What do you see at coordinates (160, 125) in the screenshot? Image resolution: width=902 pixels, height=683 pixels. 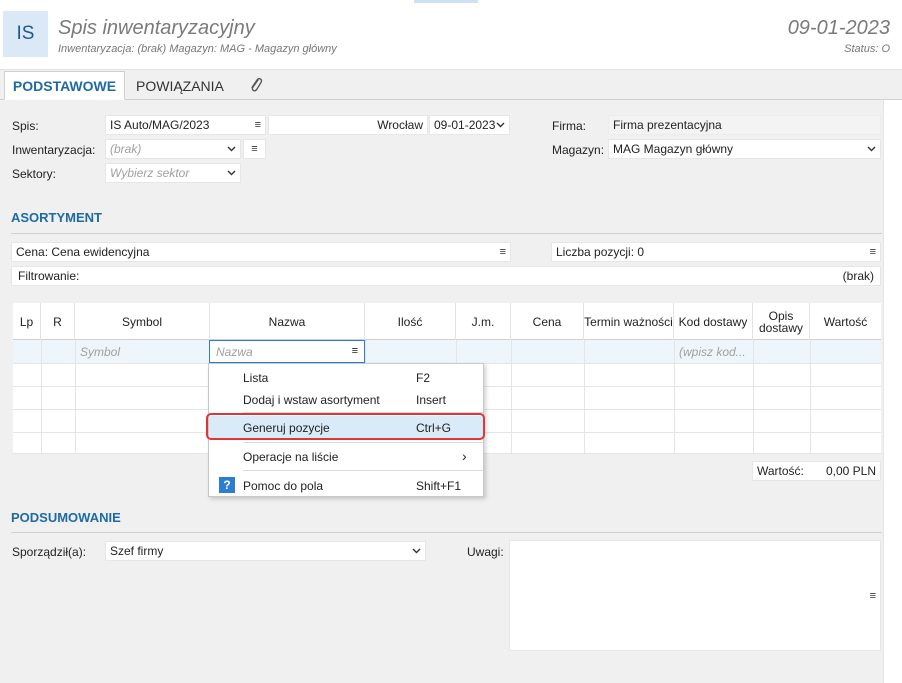 I see `spis-number-value: IS Auto/MAG/2023` at bounding box center [160, 125].